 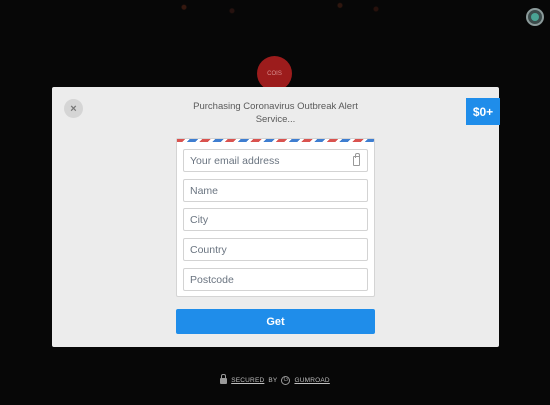 I want to click on lock-icon, so click(x=224, y=379).